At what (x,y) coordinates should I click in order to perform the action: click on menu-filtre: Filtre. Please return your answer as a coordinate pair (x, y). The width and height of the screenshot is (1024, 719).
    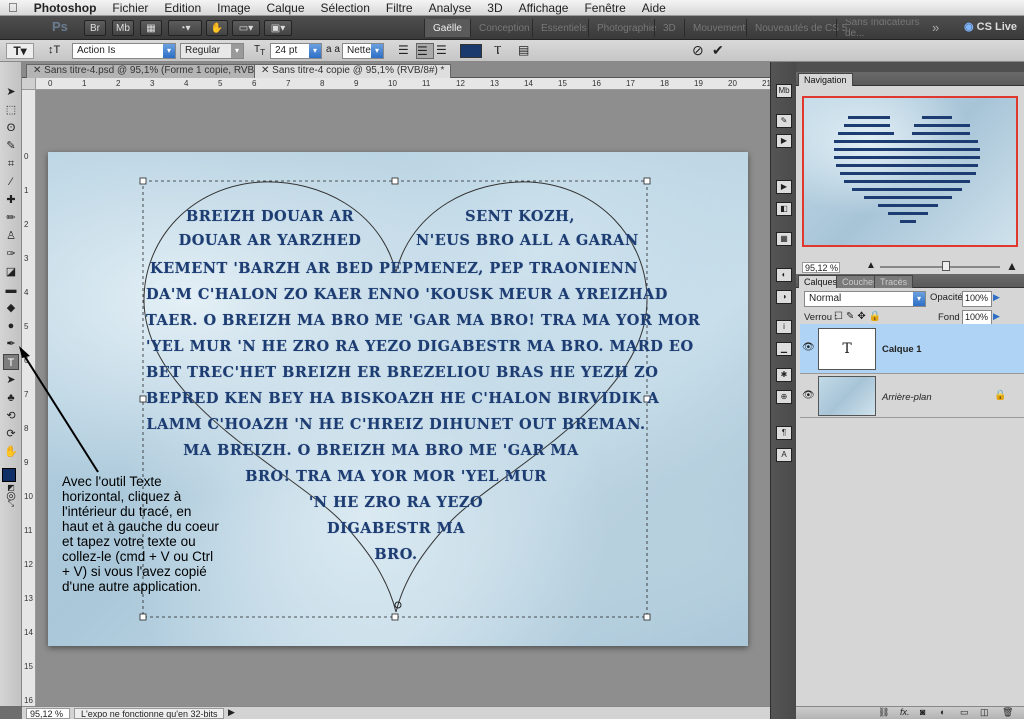
    Looking at the image, I should click on (399, 8).